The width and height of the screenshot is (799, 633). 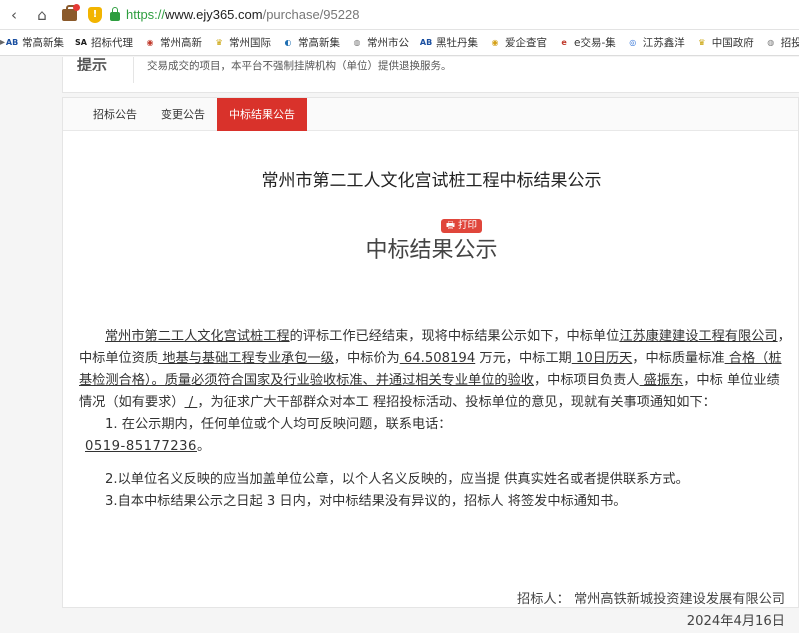 I want to click on url-scheme: https://, so click(x=146, y=14).